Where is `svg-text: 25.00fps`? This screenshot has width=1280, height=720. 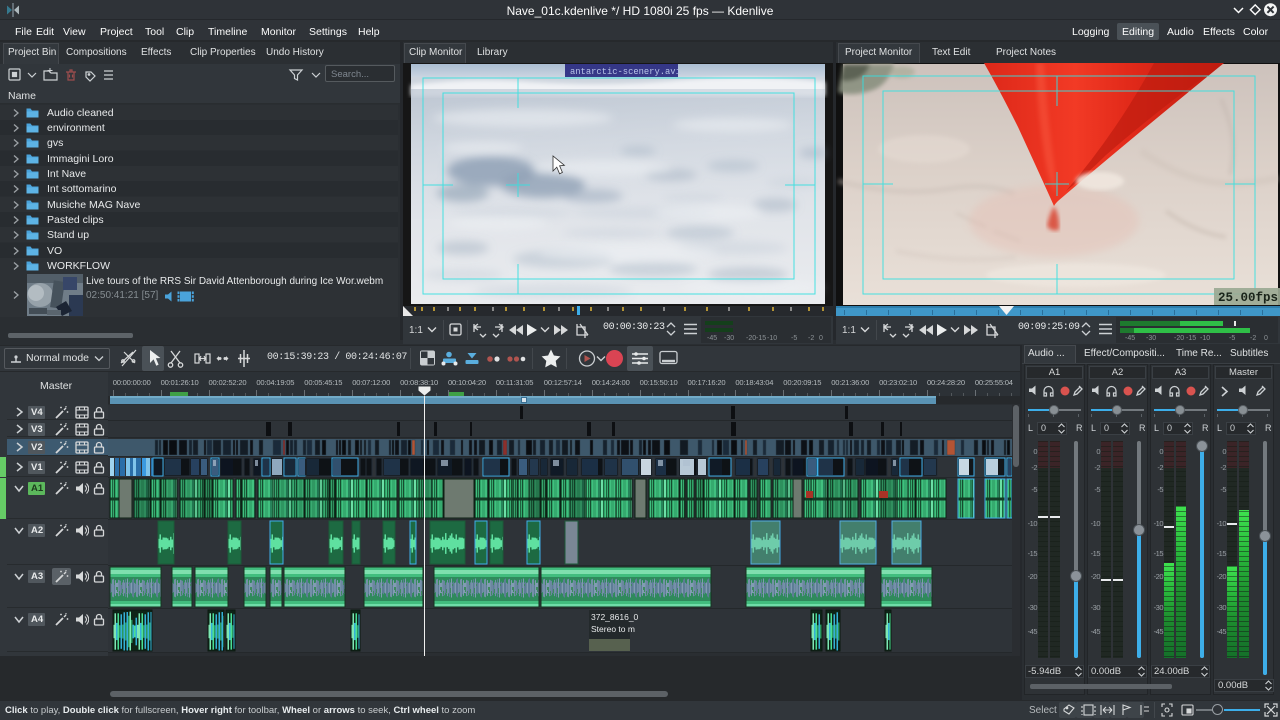 svg-text: 25.00fps is located at coordinates (1248, 298).